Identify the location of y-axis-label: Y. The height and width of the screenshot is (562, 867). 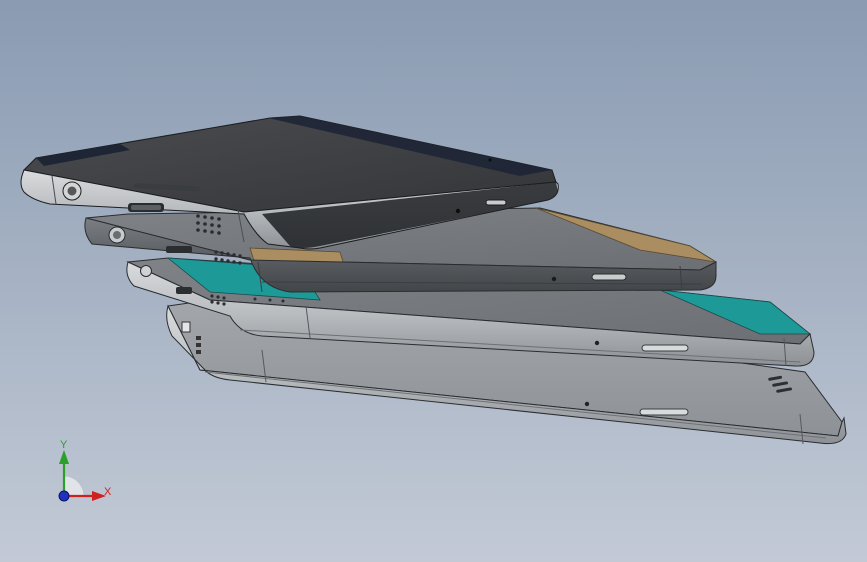
(64, 445).